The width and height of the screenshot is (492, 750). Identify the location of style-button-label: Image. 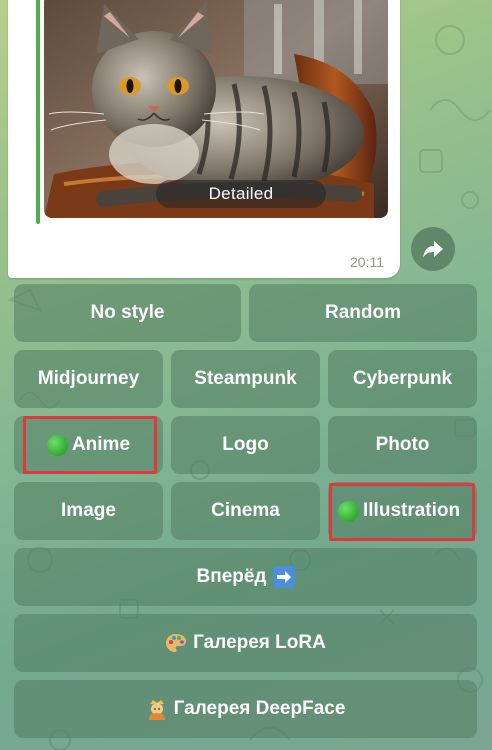
(88, 510).